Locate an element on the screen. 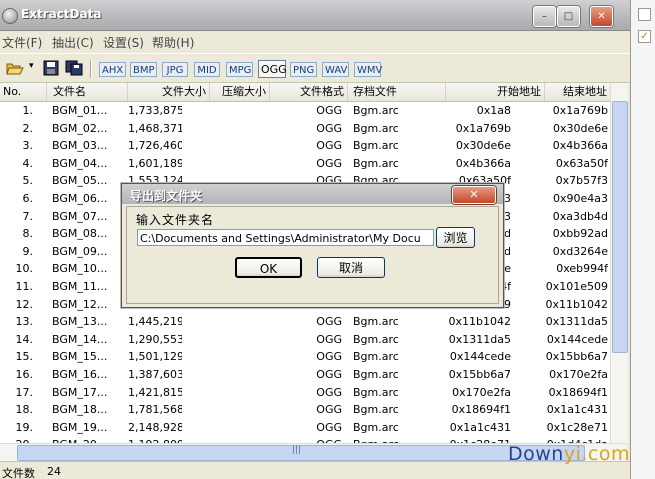 This screenshot has height=479, width=655. row-size: 1,387,603 is located at coordinates (155, 374).